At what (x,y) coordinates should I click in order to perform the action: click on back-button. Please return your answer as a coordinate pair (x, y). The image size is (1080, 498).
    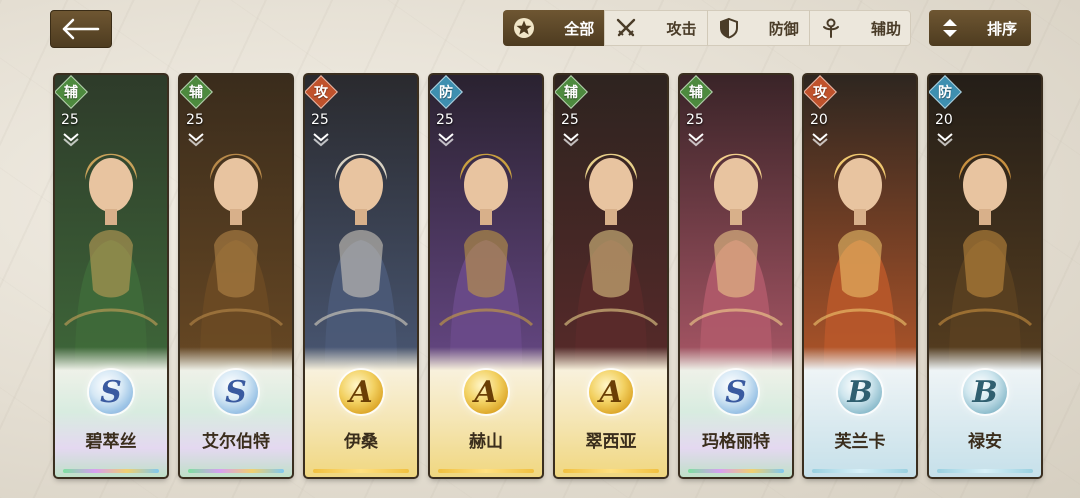
    Looking at the image, I should click on (81, 29).